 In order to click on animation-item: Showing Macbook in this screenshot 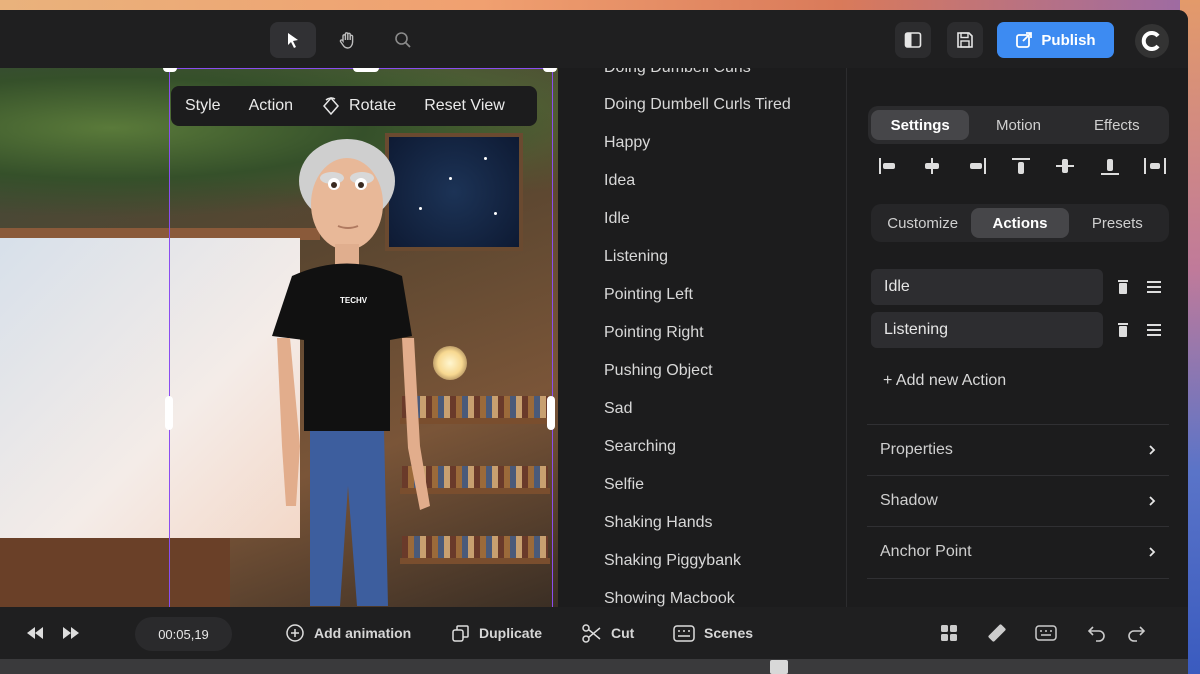, I will do `click(669, 598)`.